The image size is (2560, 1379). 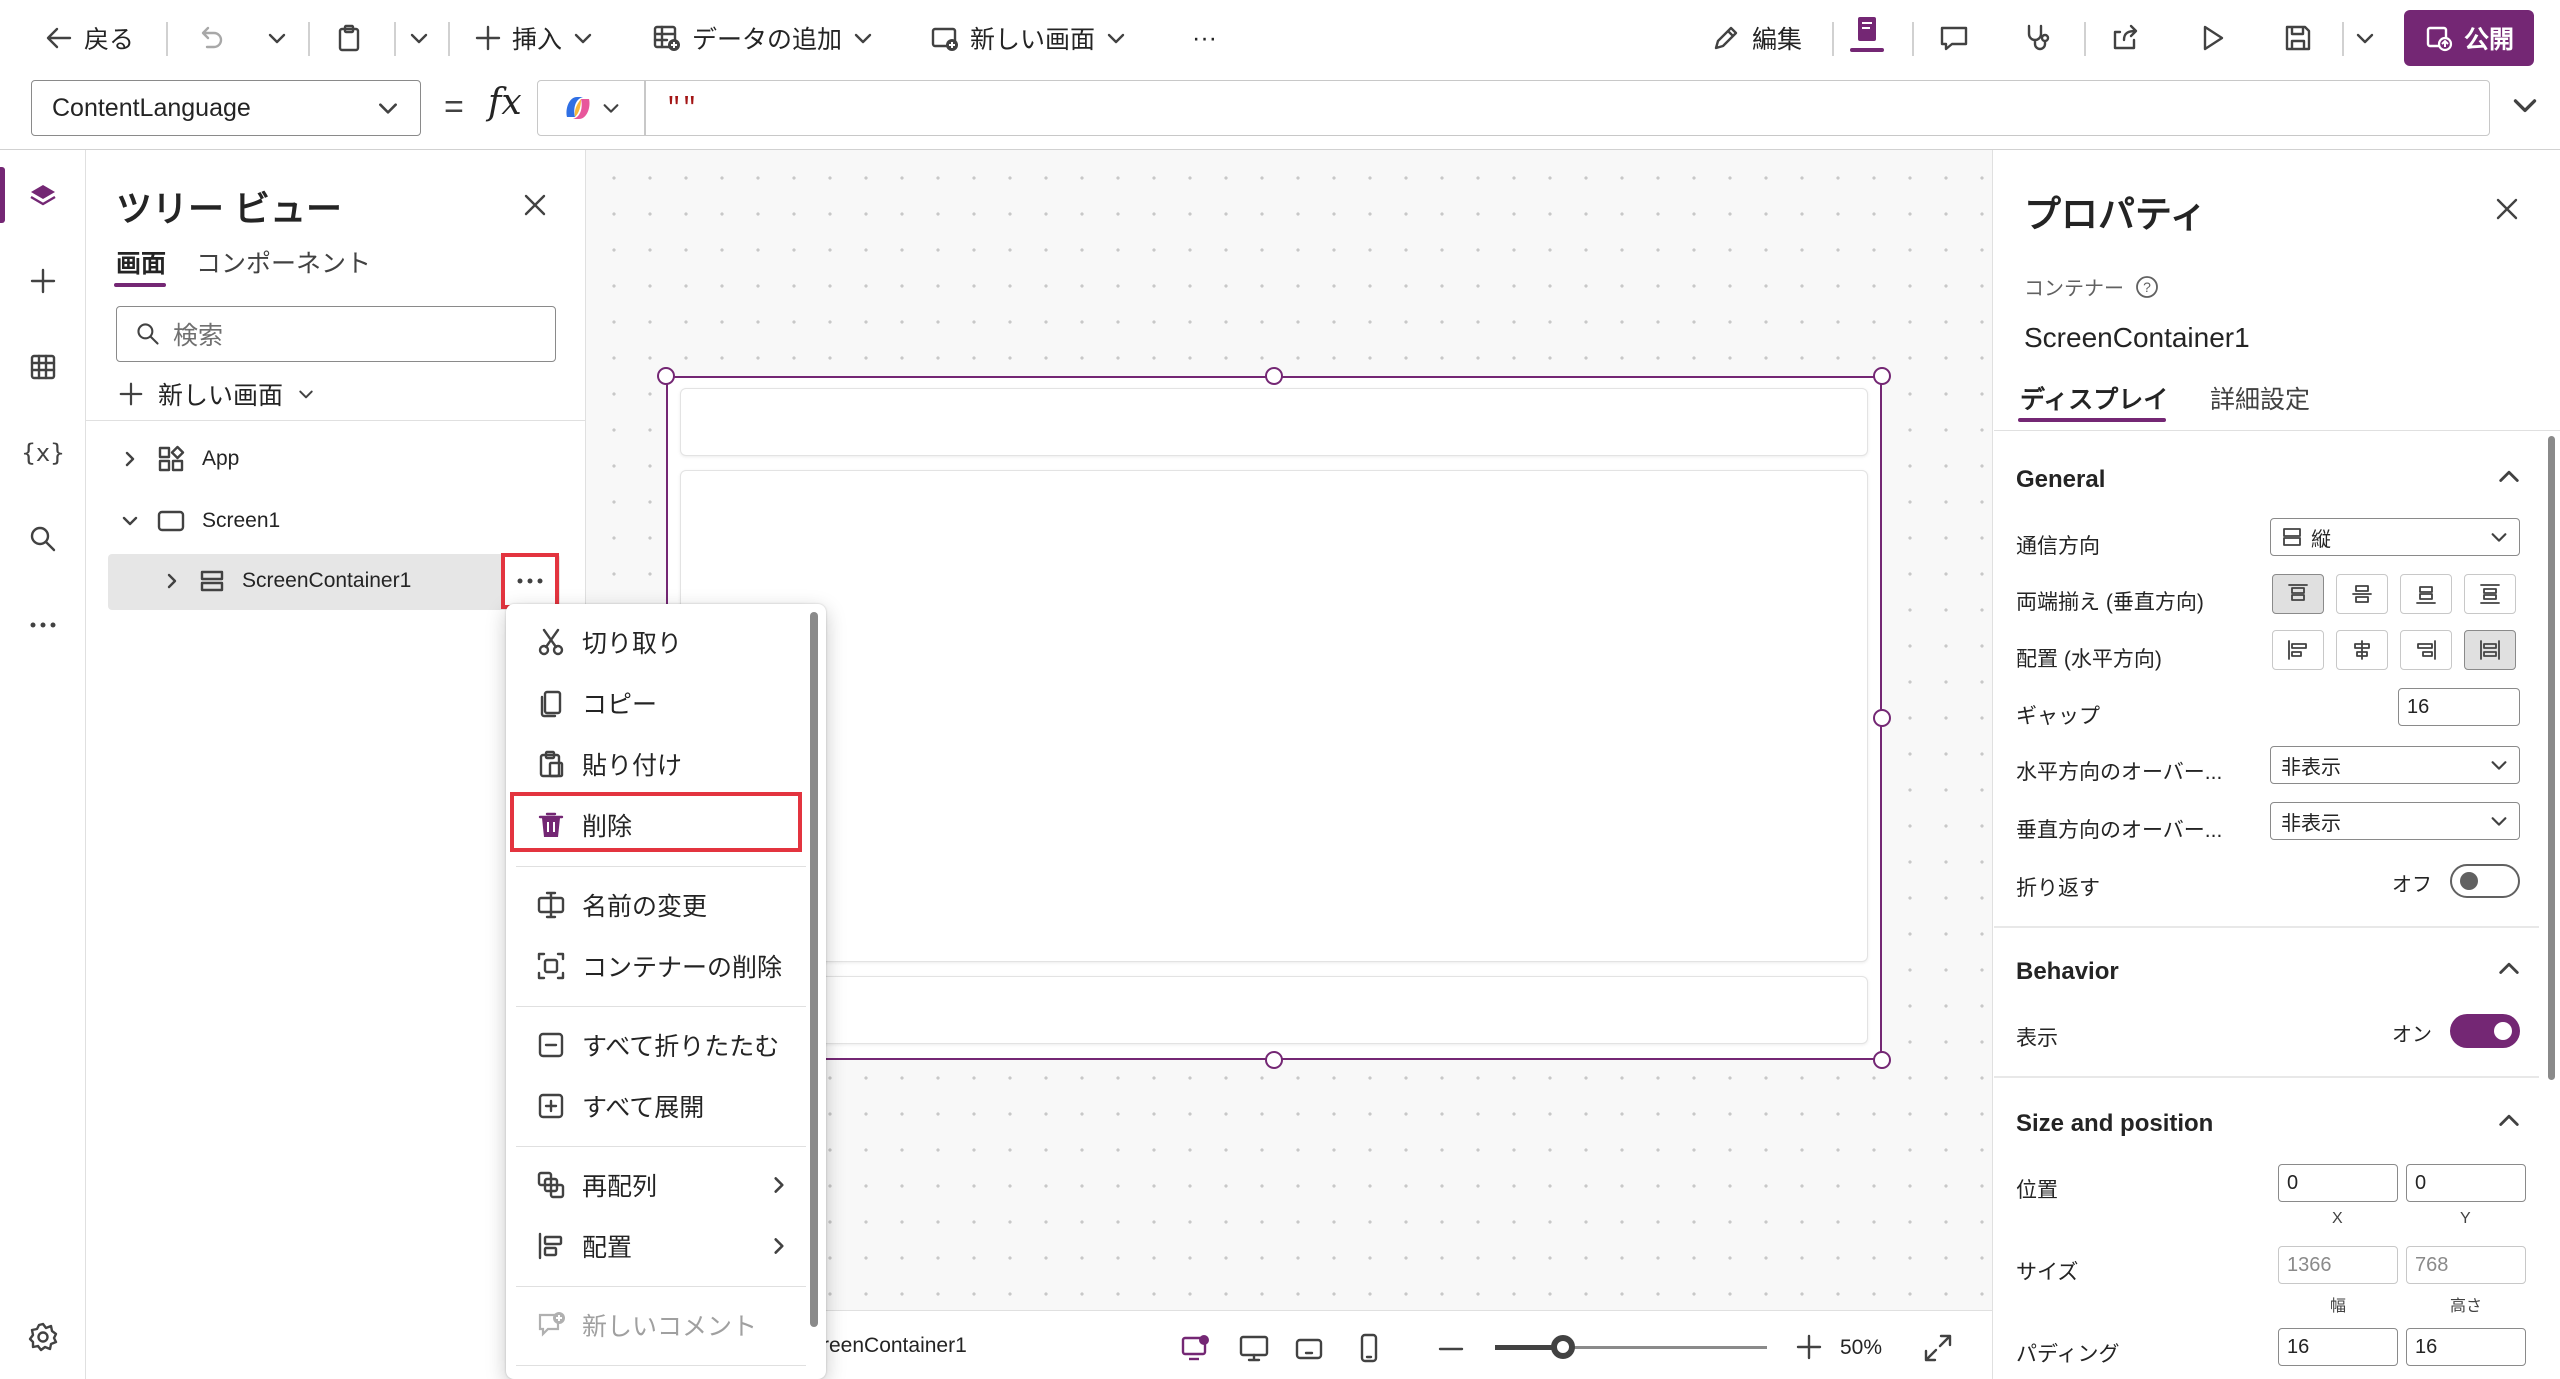 I want to click on align-right-button, so click(x=2426, y=650).